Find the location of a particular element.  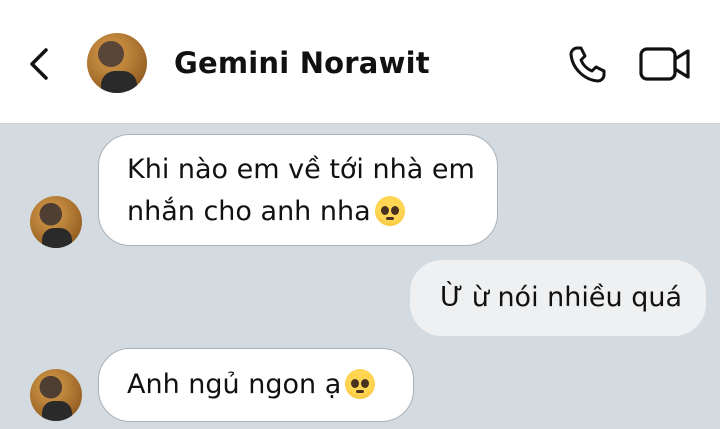

phone-icon is located at coordinates (588, 64).